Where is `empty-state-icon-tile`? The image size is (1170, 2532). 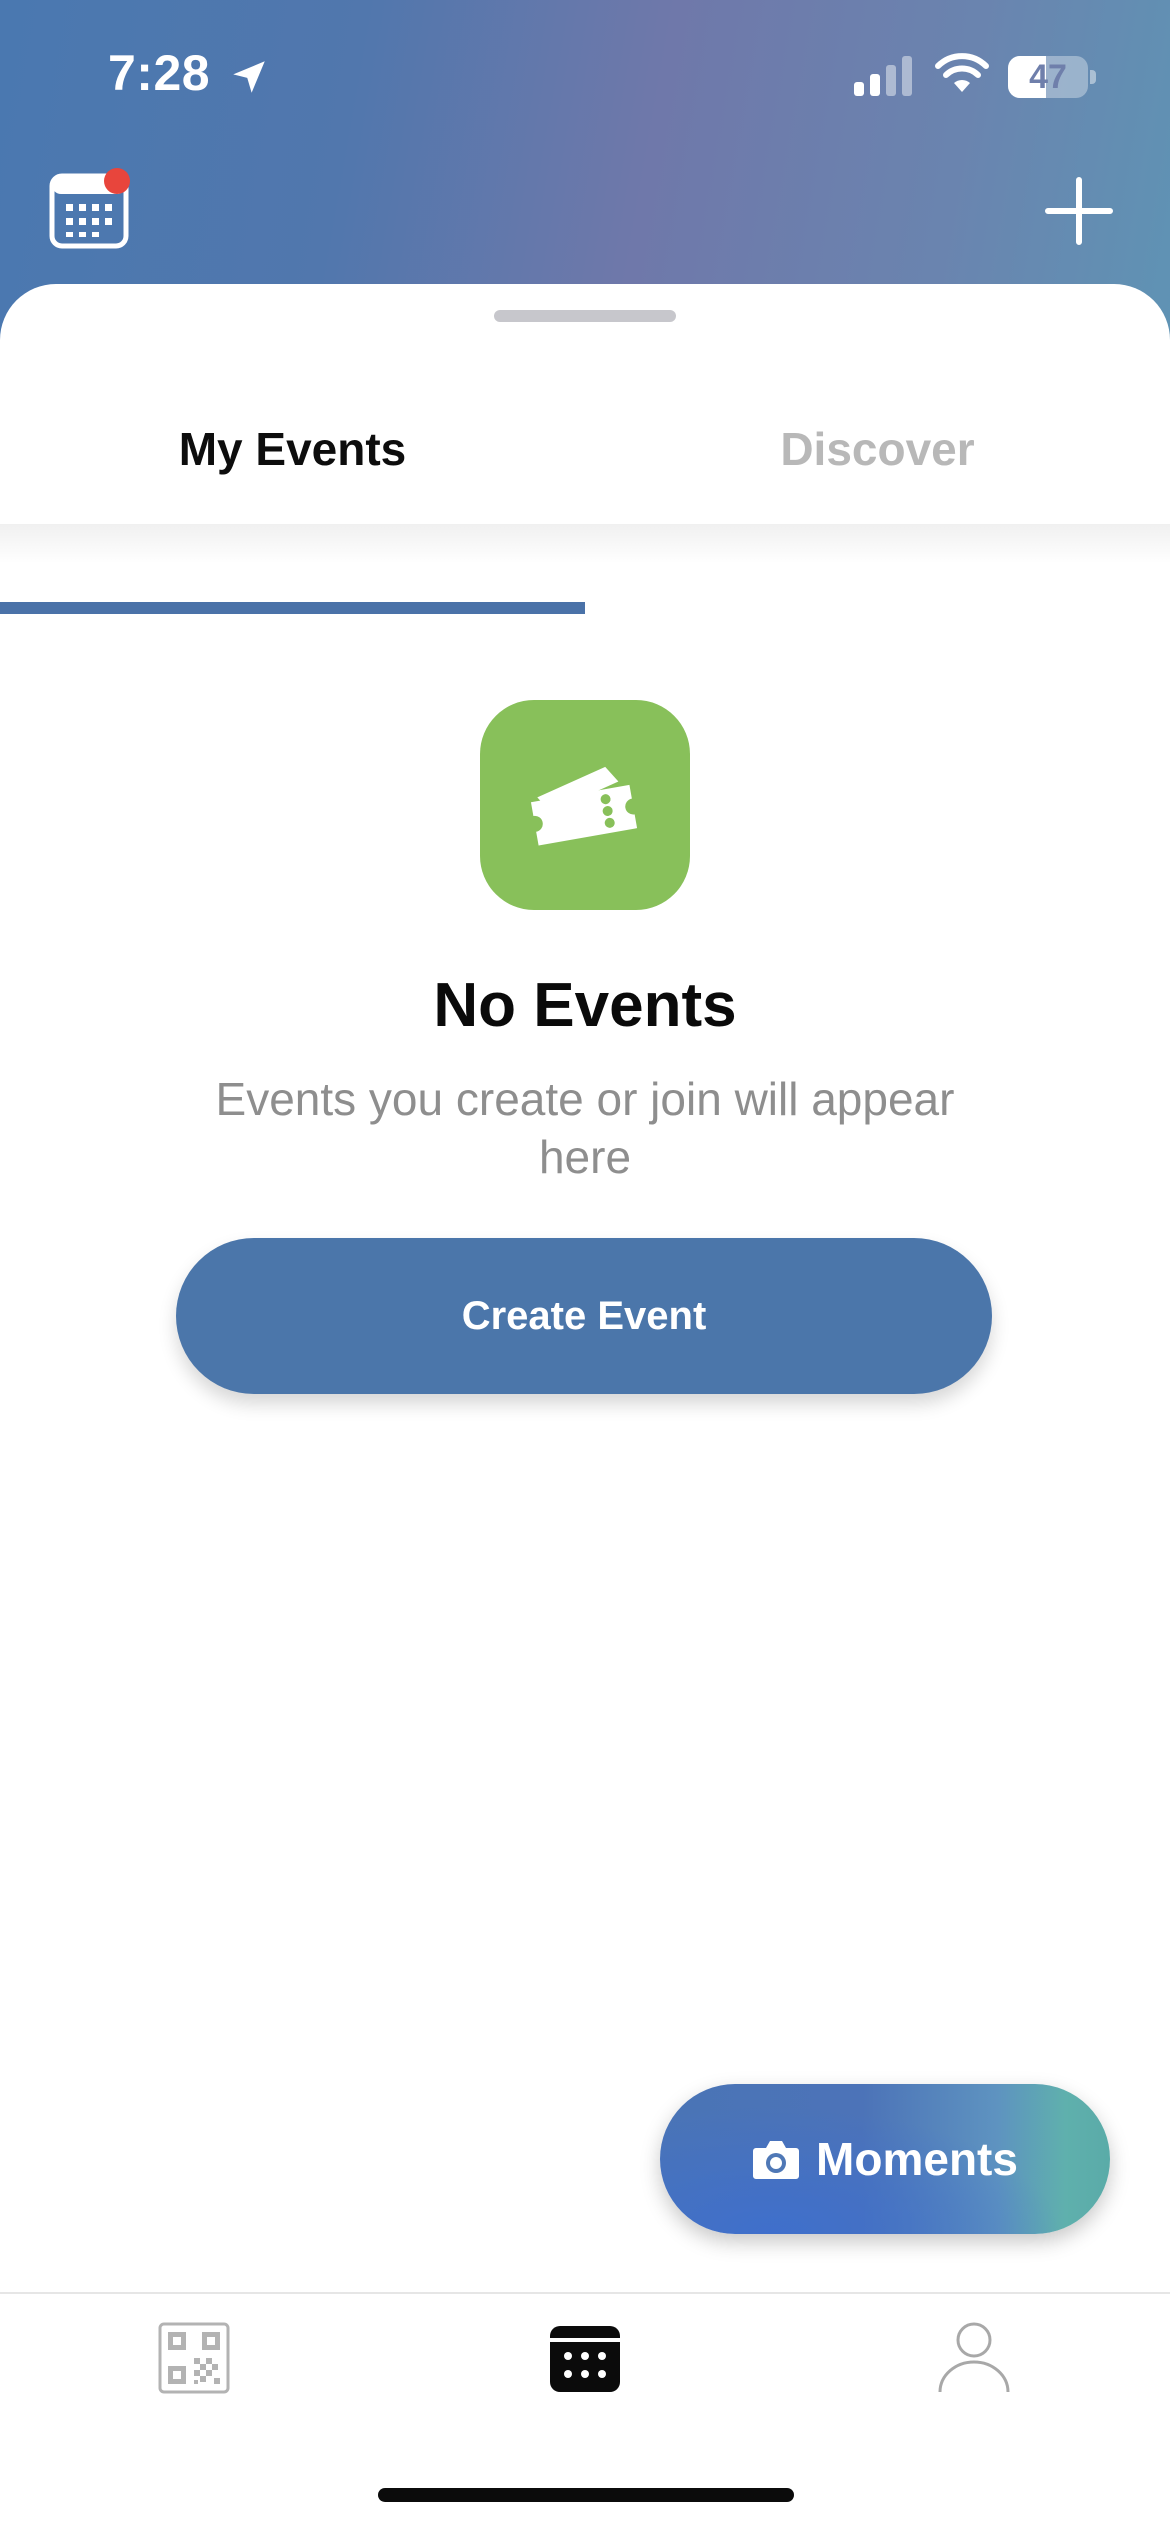
empty-state-icon-tile is located at coordinates (585, 805).